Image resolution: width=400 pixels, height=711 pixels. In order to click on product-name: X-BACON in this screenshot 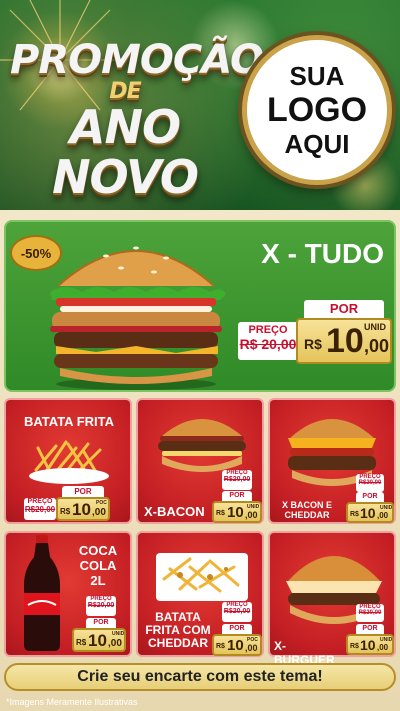, I will do `click(174, 511)`.